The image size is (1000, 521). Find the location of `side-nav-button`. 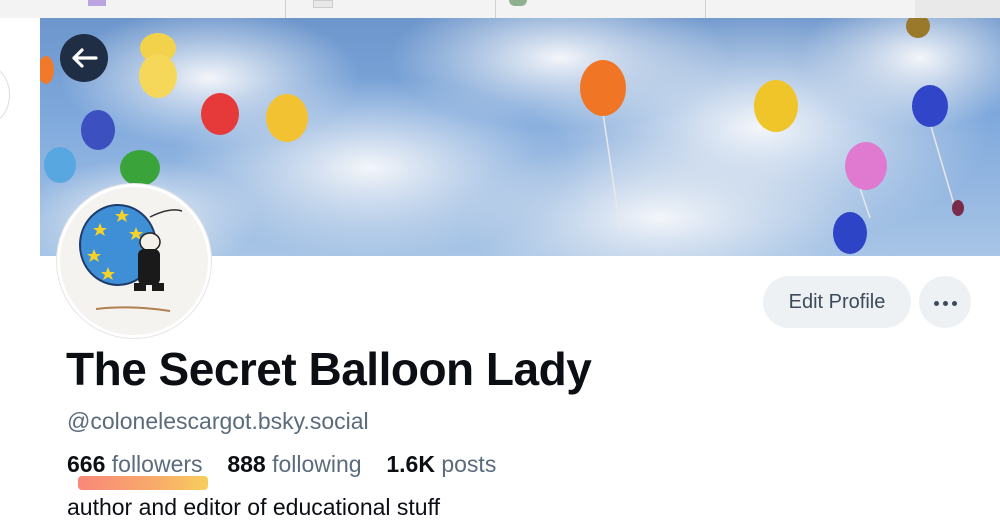

side-nav-button is located at coordinates (5, 95).